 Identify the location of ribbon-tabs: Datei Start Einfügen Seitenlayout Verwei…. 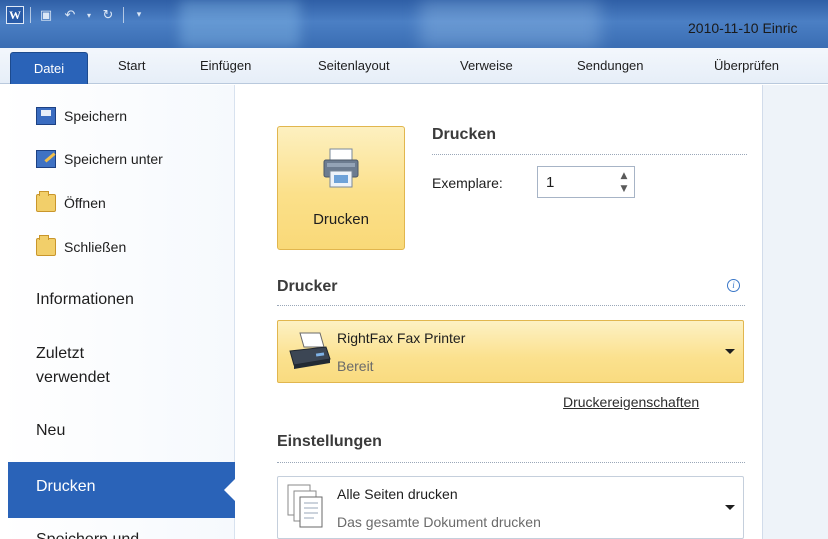
(414, 66).